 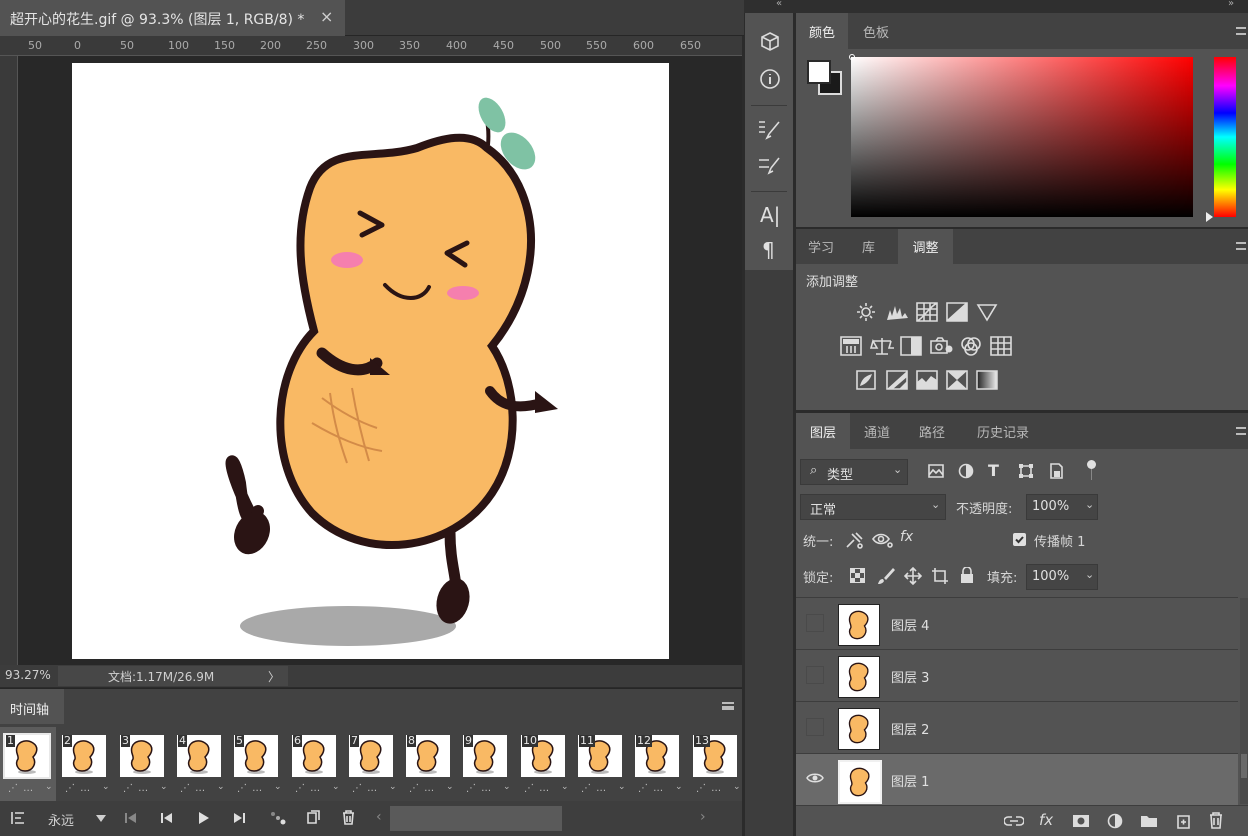 What do you see at coordinates (882, 346) in the screenshot?
I see `color-balance-icon` at bounding box center [882, 346].